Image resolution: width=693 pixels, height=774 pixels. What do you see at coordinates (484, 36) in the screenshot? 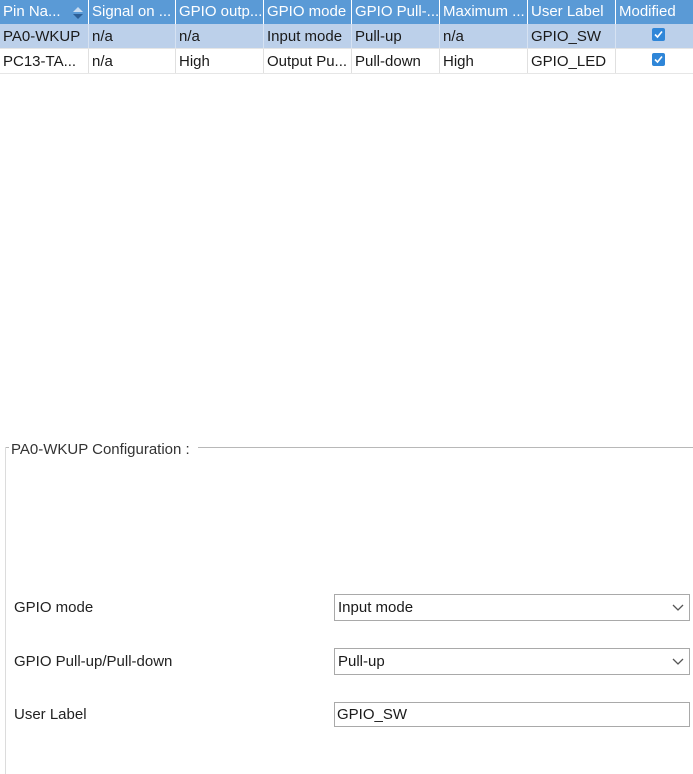
I see `table-cell-maximum: n/a` at bounding box center [484, 36].